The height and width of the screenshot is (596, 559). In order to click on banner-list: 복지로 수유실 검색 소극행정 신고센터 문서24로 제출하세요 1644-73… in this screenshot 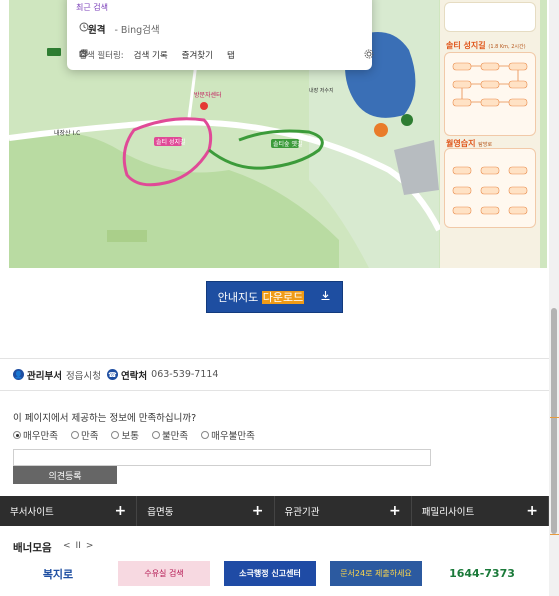, I will do `click(270, 573)`.